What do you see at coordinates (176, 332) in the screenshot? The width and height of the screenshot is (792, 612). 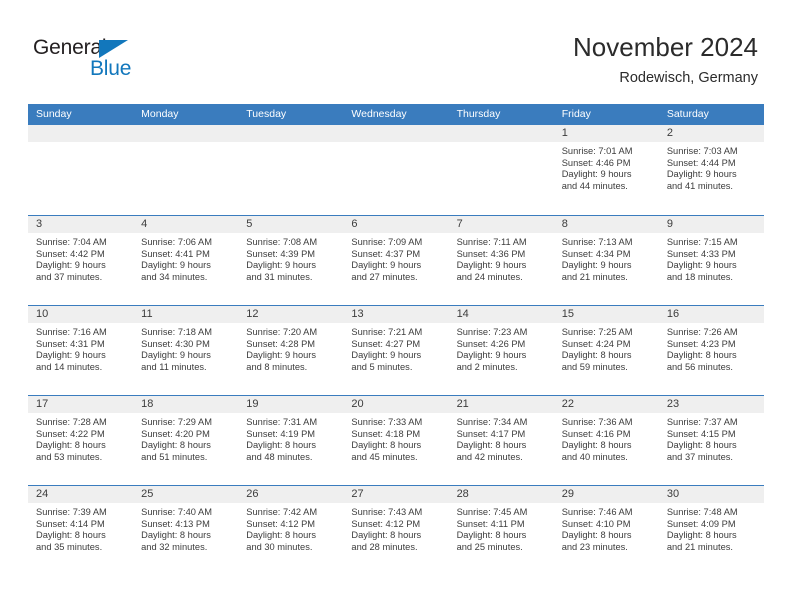 I see `sunrise-time: Sunrise: 7:18 AM` at bounding box center [176, 332].